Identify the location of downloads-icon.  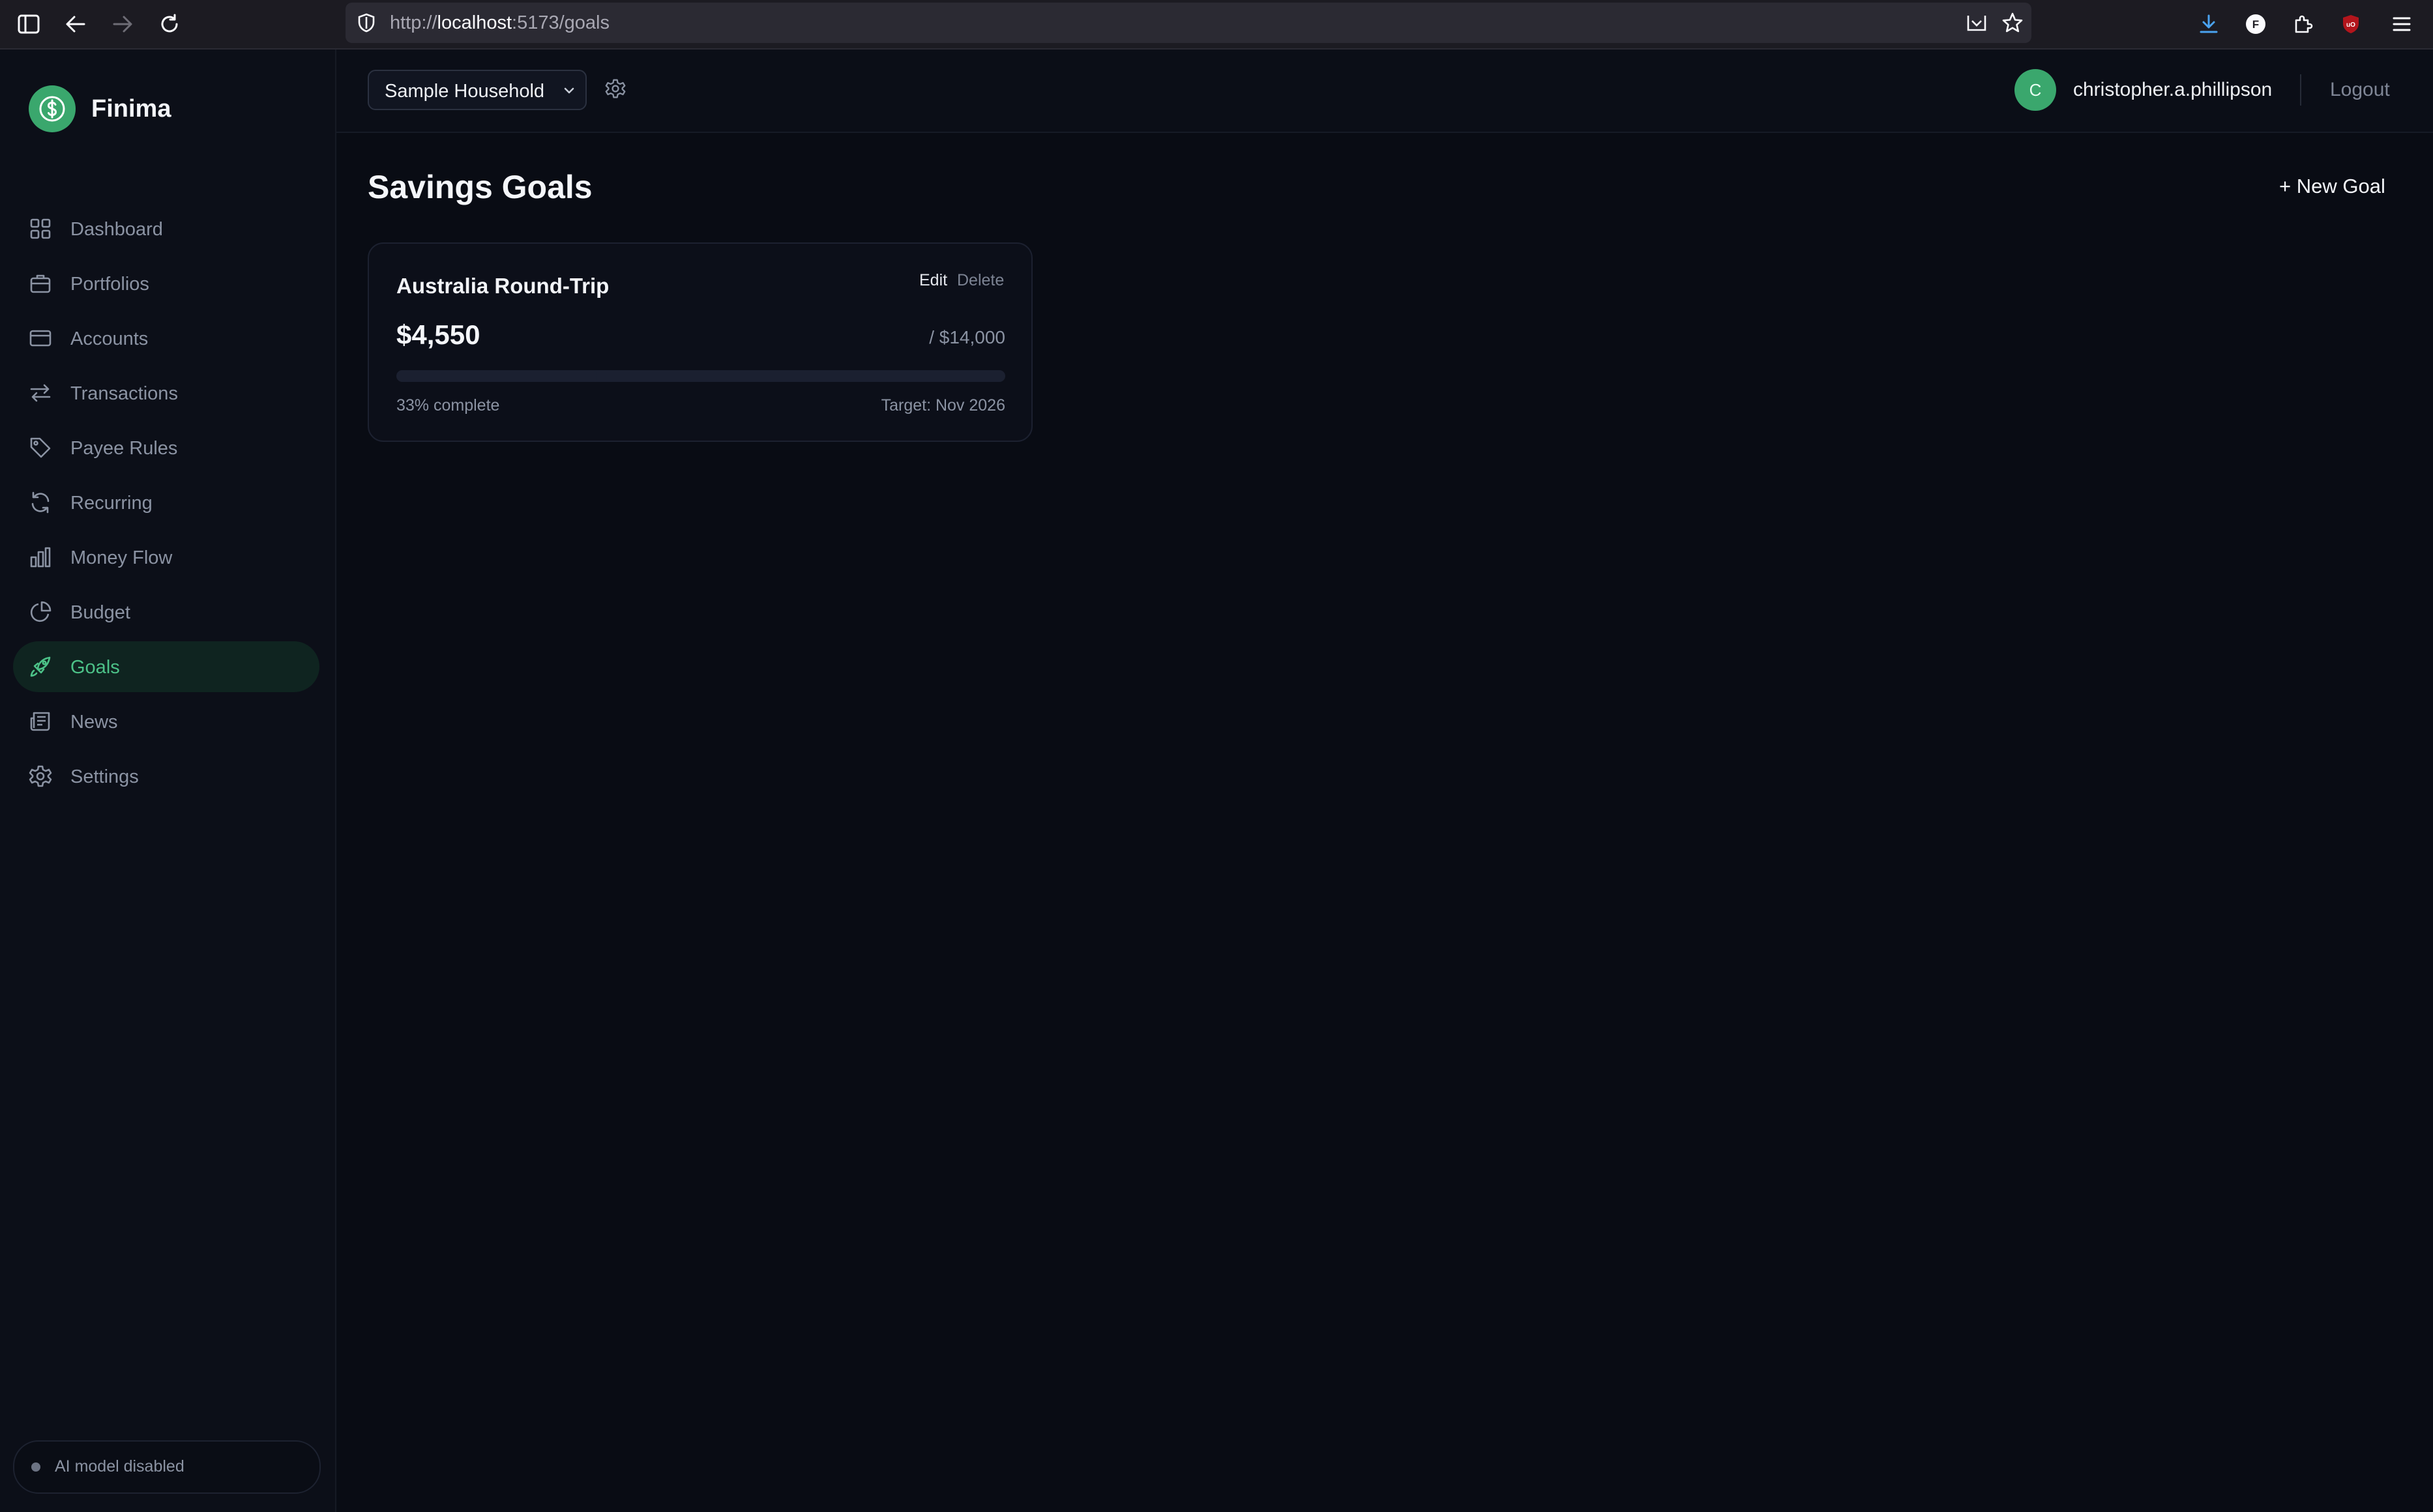
(2208, 24).